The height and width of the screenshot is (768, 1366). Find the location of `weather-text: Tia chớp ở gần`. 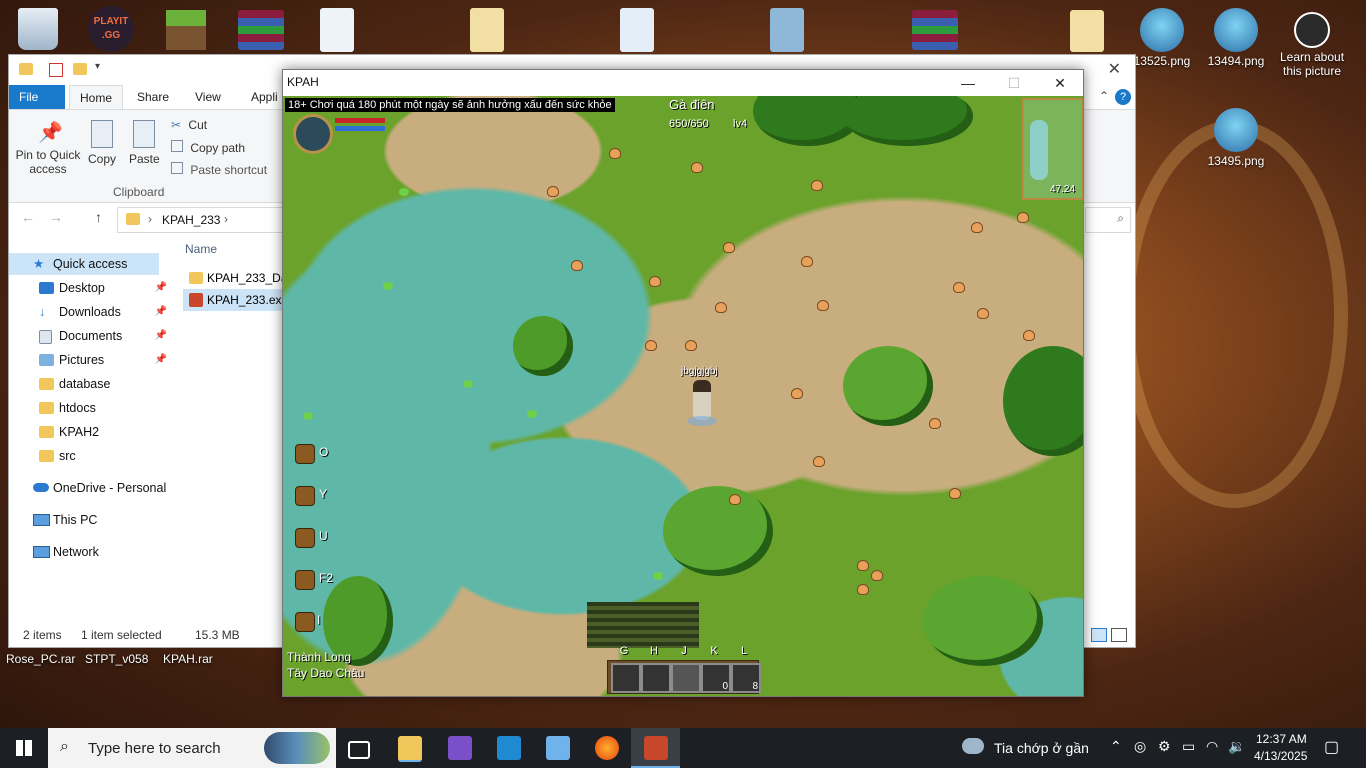

weather-text: Tia chớp ở gần is located at coordinates (1041, 748).